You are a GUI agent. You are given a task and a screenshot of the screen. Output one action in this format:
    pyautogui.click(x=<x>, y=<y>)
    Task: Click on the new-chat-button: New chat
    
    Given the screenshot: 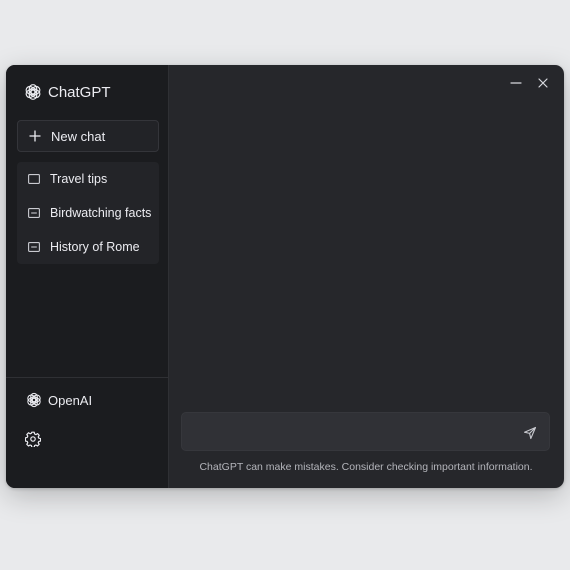 What is the action you would take?
    pyautogui.click(x=88, y=136)
    